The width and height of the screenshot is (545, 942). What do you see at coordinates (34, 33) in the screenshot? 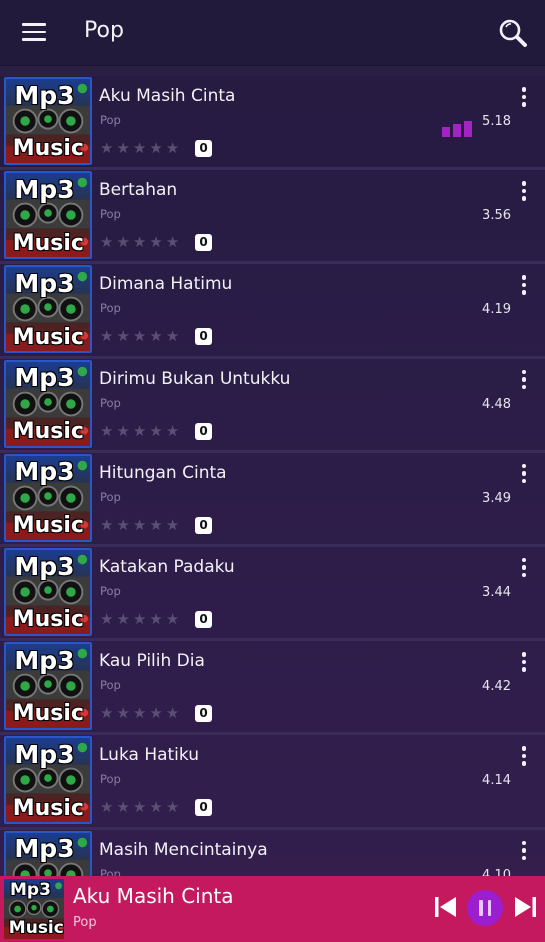
I see `hamburger-menu-icon` at bounding box center [34, 33].